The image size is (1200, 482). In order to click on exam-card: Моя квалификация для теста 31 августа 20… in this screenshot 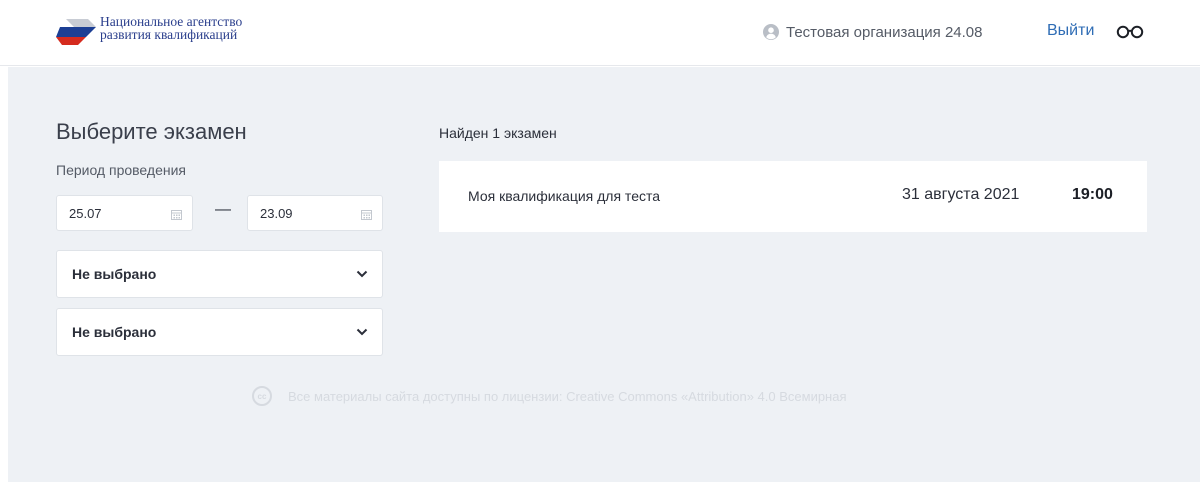, I will do `click(793, 196)`.